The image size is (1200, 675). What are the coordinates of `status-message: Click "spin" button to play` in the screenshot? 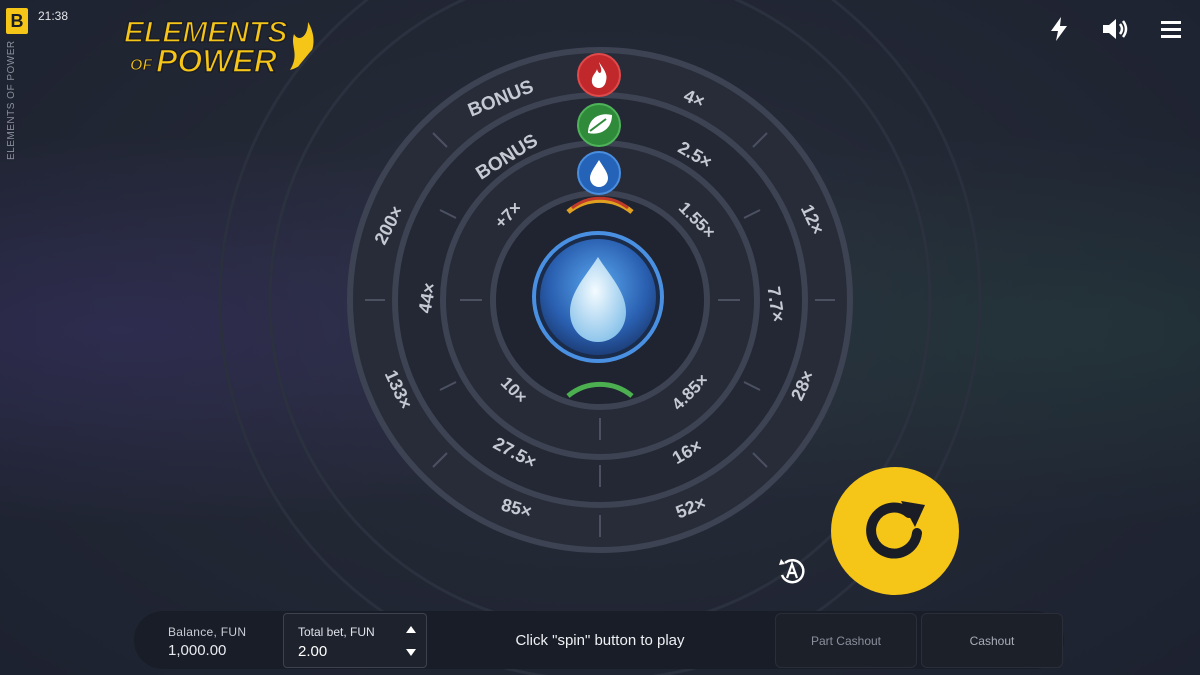 It's located at (600, 640).